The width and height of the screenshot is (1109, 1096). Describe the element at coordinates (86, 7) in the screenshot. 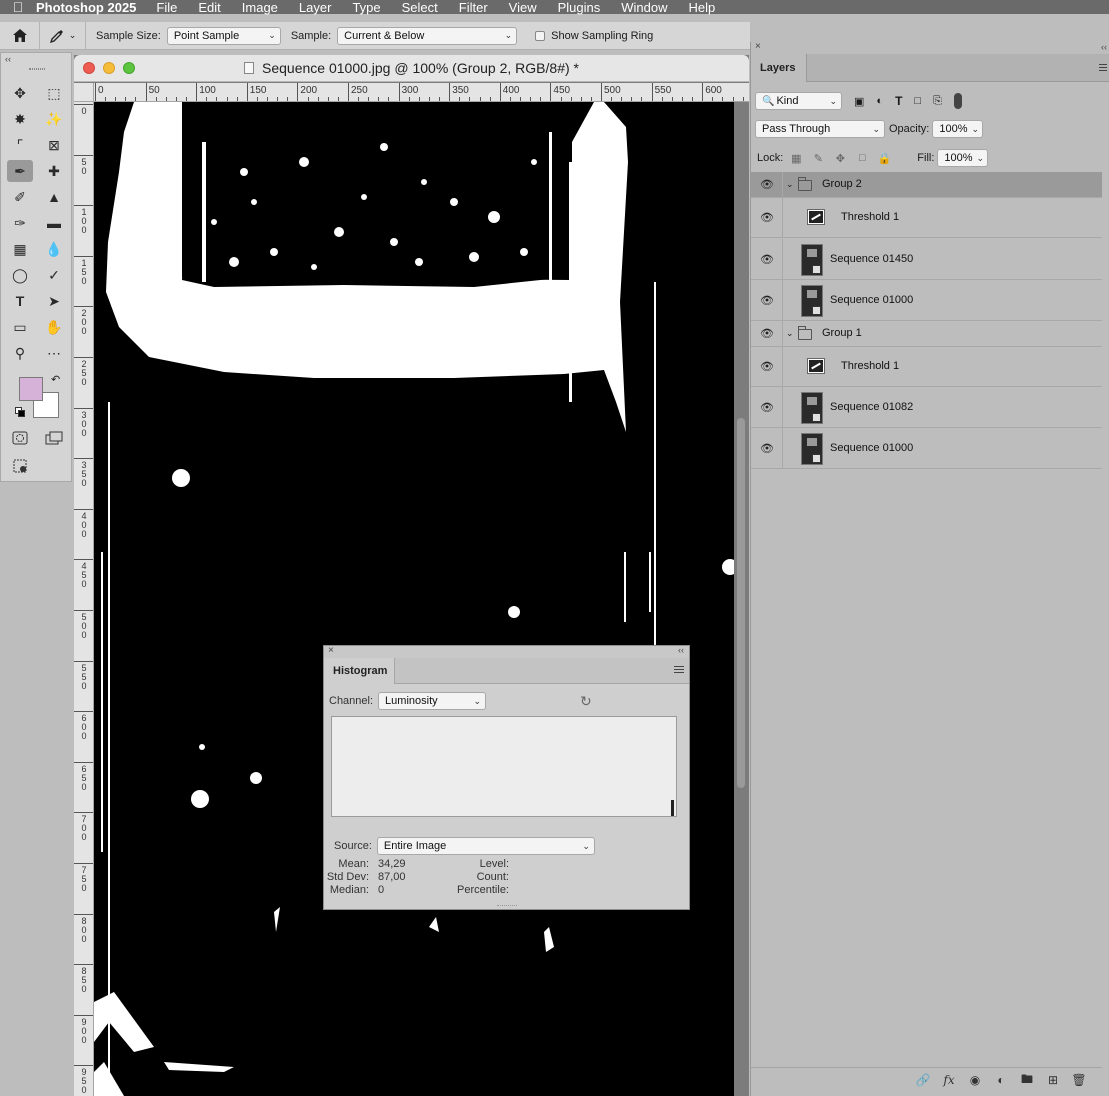

I see `menu-app-name: Photoshop 2025` at that location.